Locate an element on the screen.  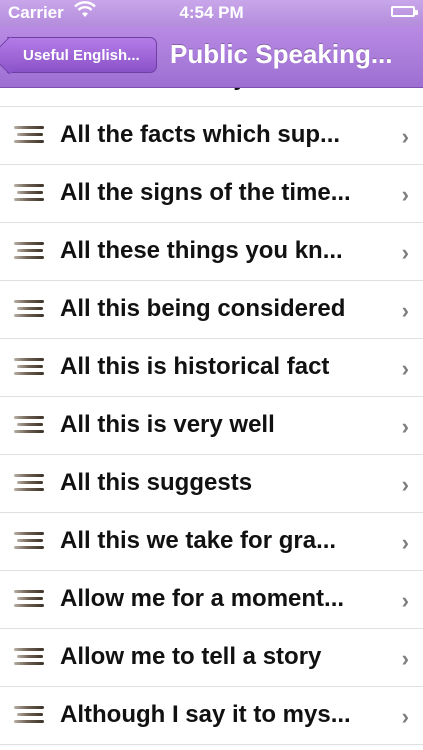
clock: 4:54 PM is located at coordinates (211, 12).